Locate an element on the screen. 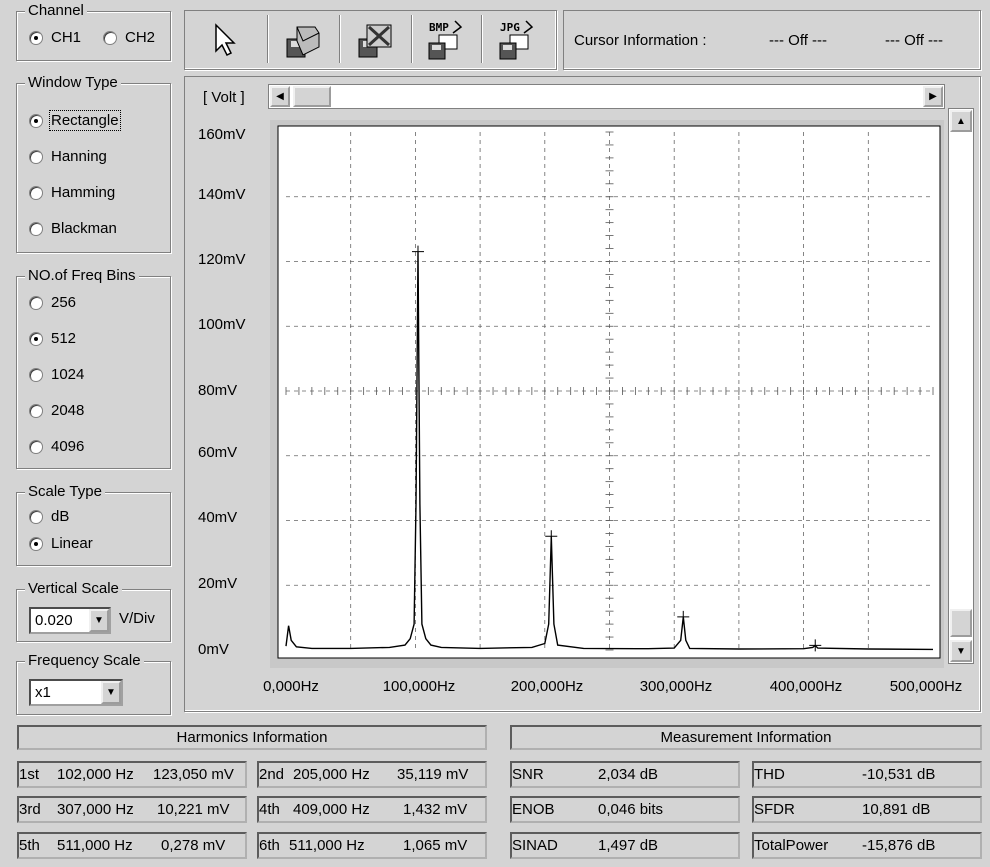  bmp-export-button: BMP is located at coordinates (446, 40).